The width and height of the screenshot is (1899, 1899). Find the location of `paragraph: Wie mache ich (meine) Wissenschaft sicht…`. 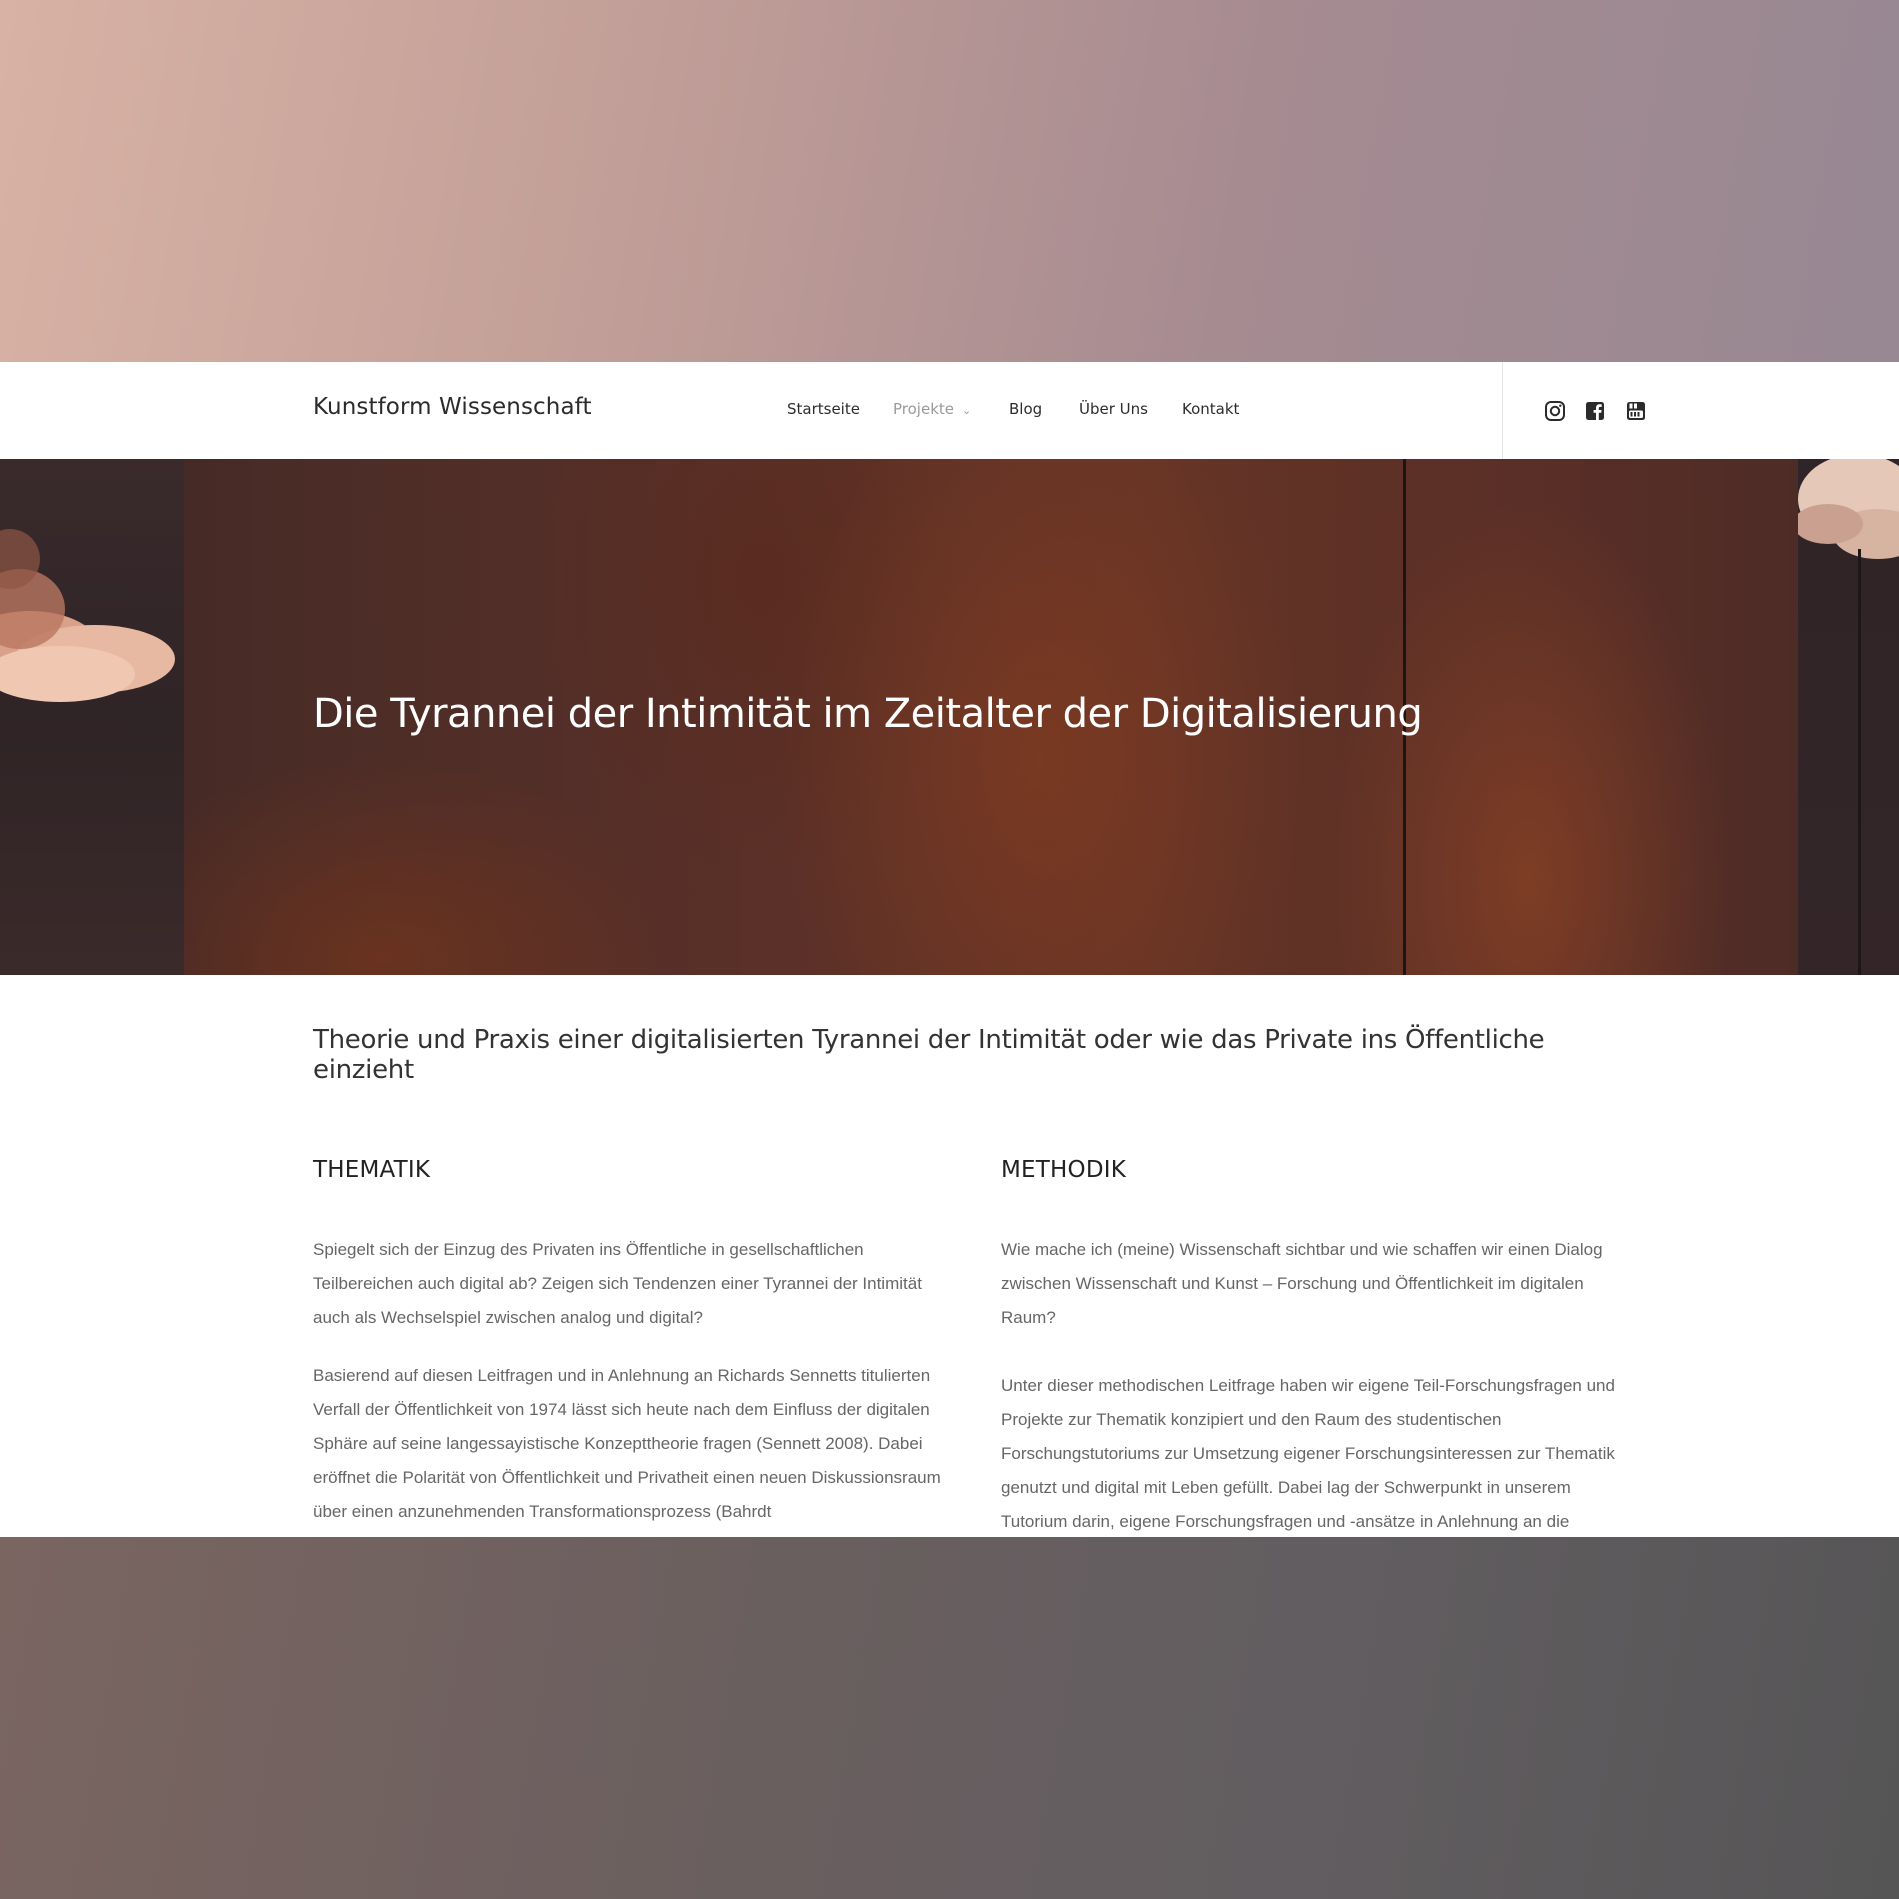

paragraph: Wie mache ich (meine) Wissenschaft sicht… is located at coordinates (1302, 1283).